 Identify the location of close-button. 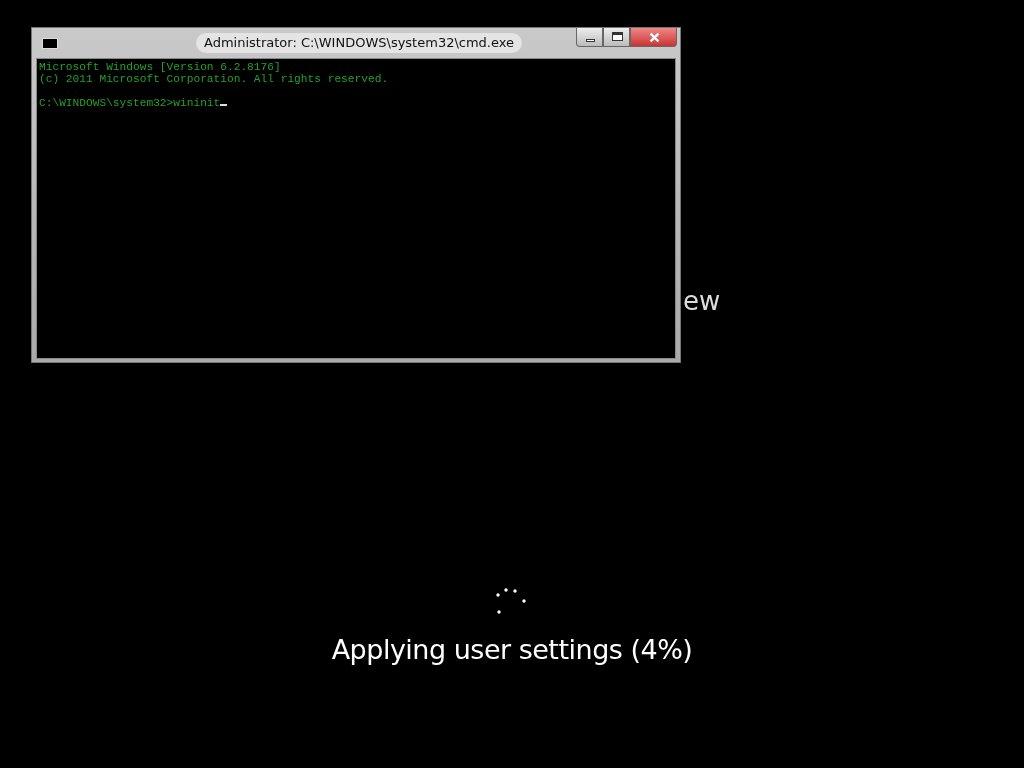
(653, 37).